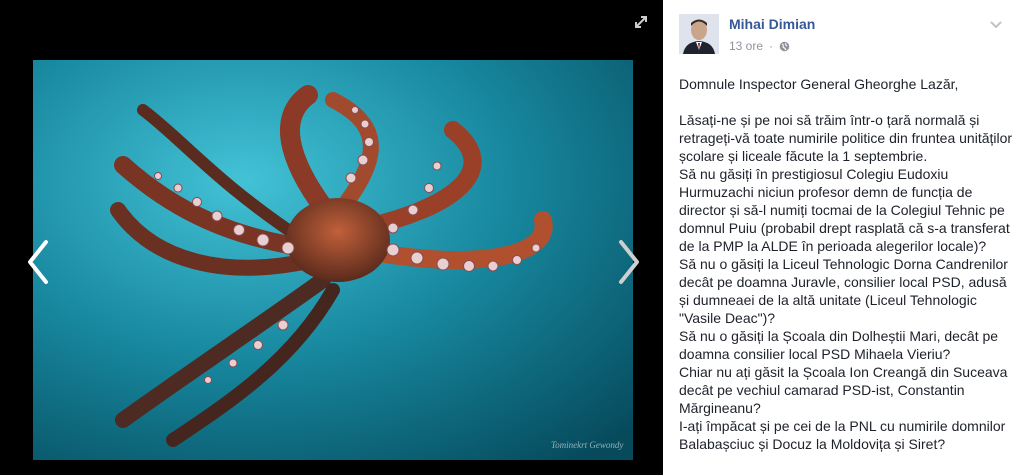  What do you see at coordinates (772, 24) in the screenshot?
I see `author-name-link: Mihai Dimian` at bounding box center [772, 24].